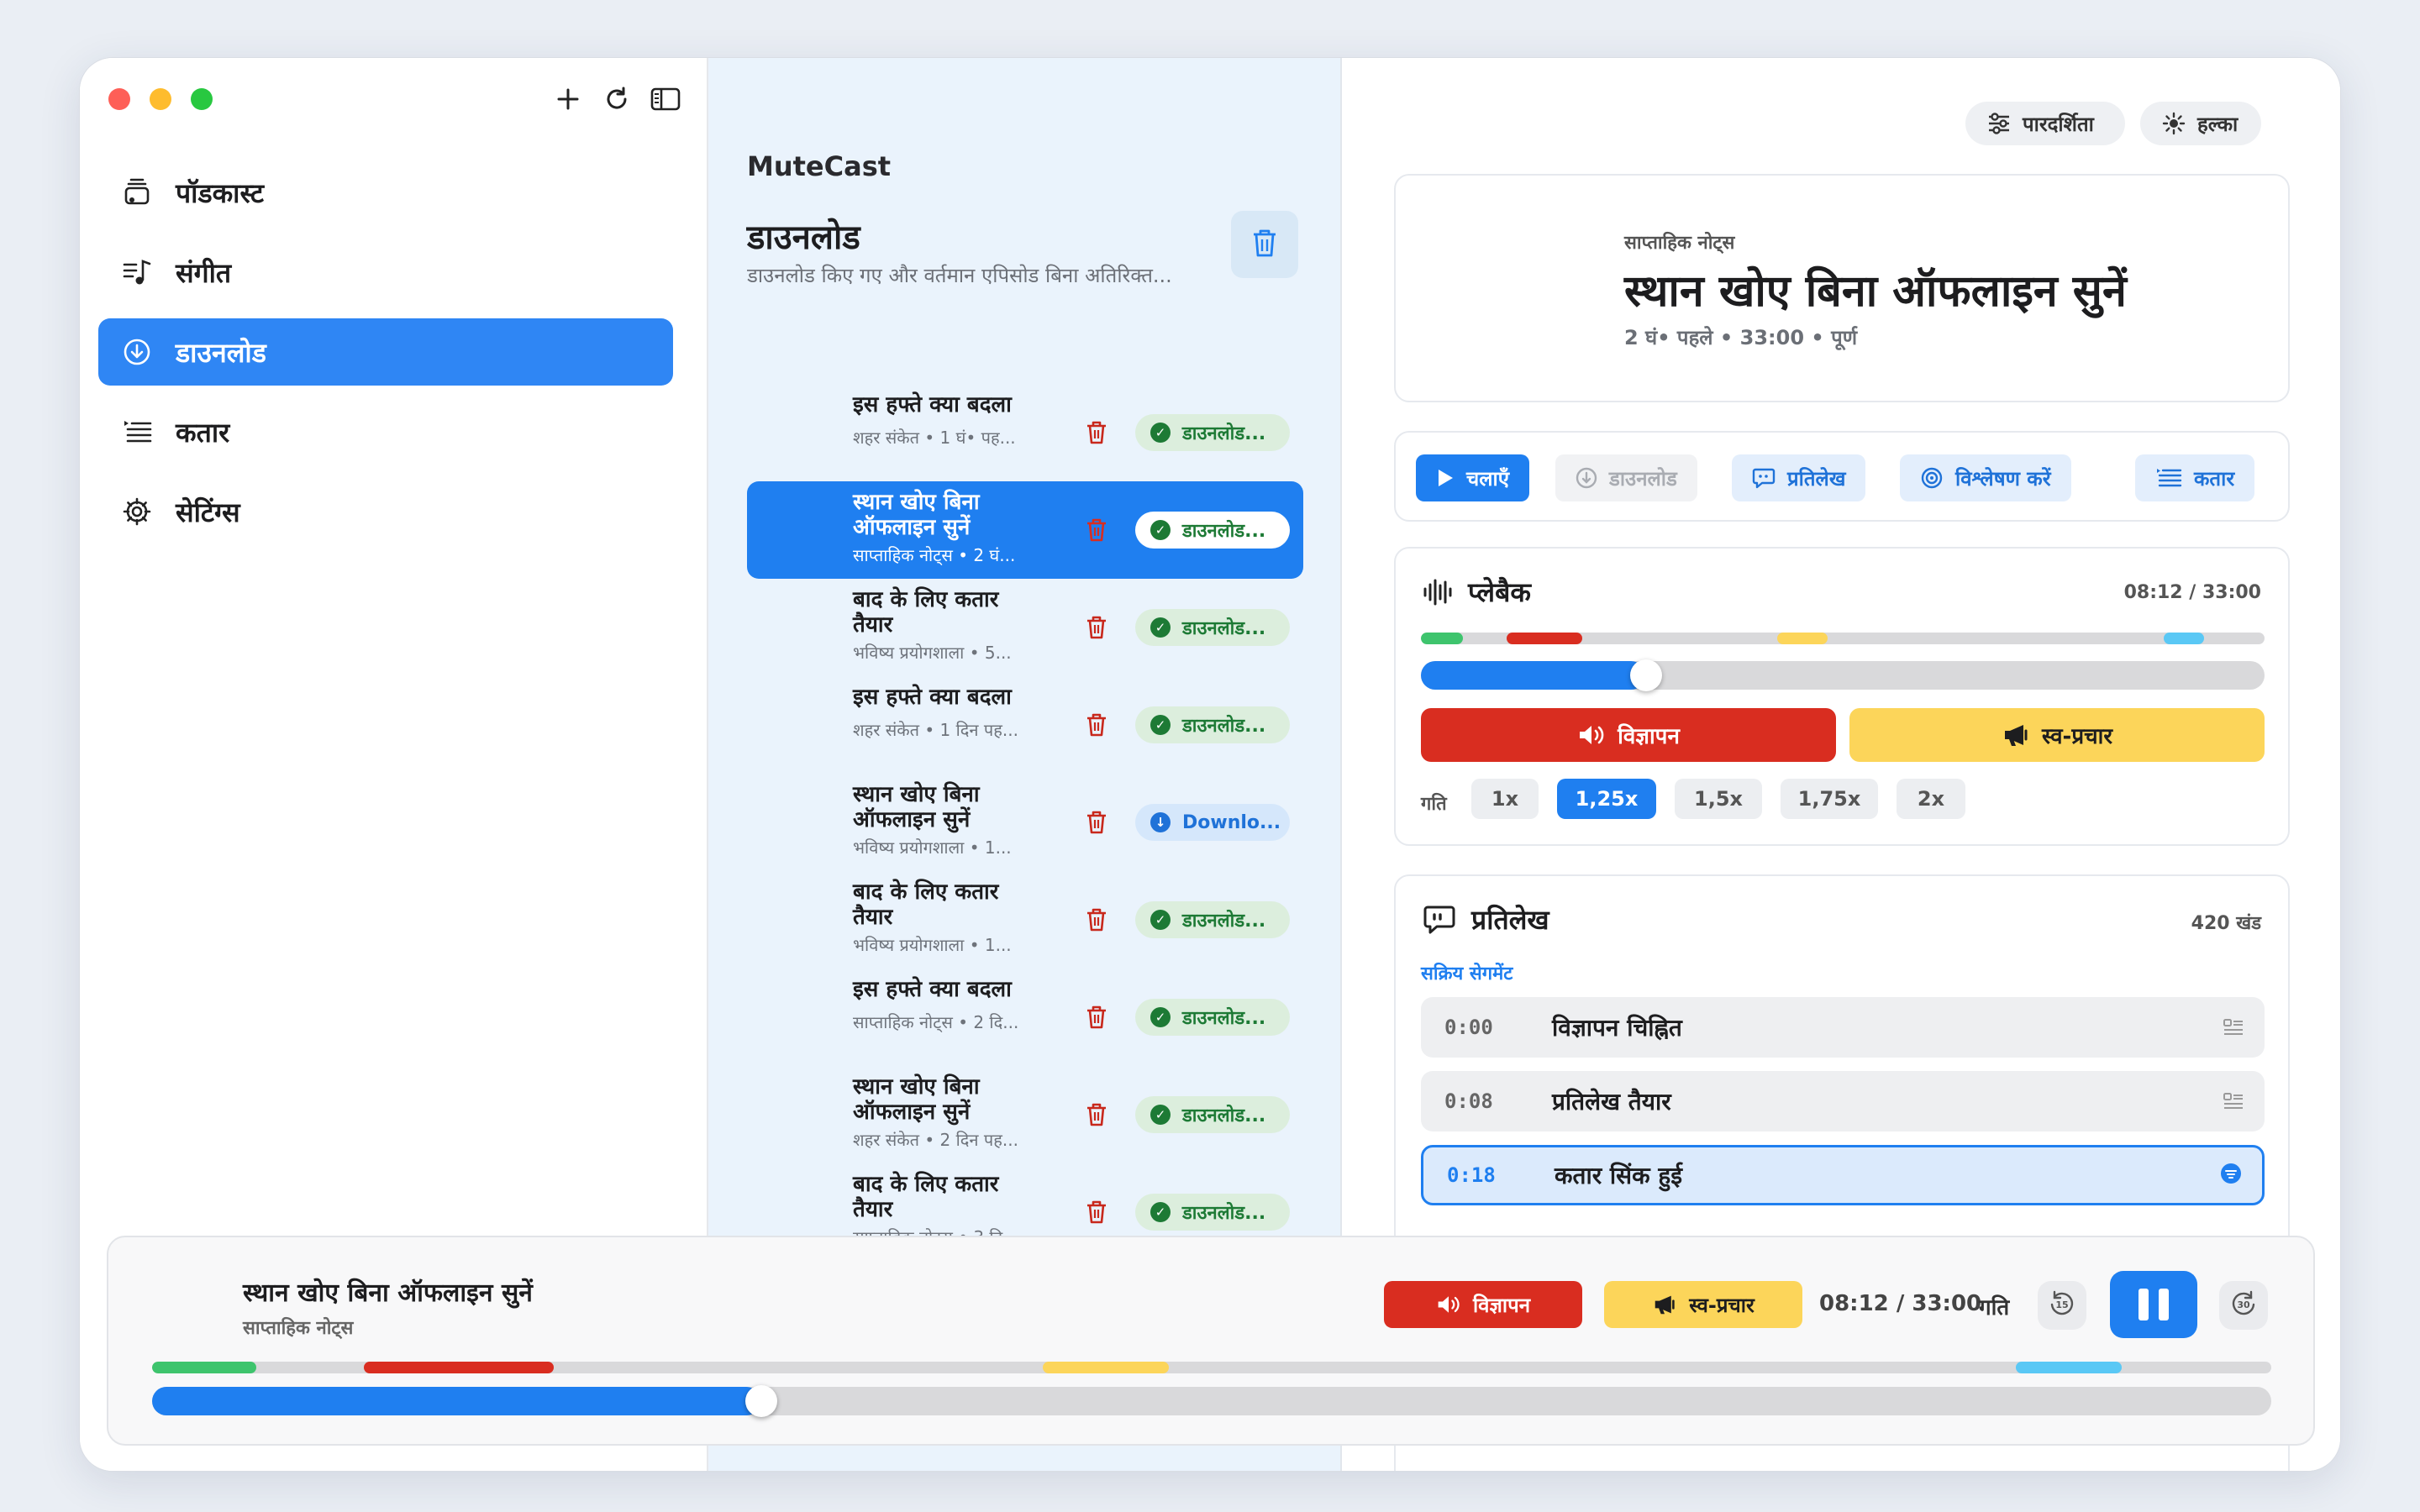 This screenshot has height=1512, width=2420. I want to click on transcript-text: विज्ञापन चिह्नित, so click(1617, 1028).